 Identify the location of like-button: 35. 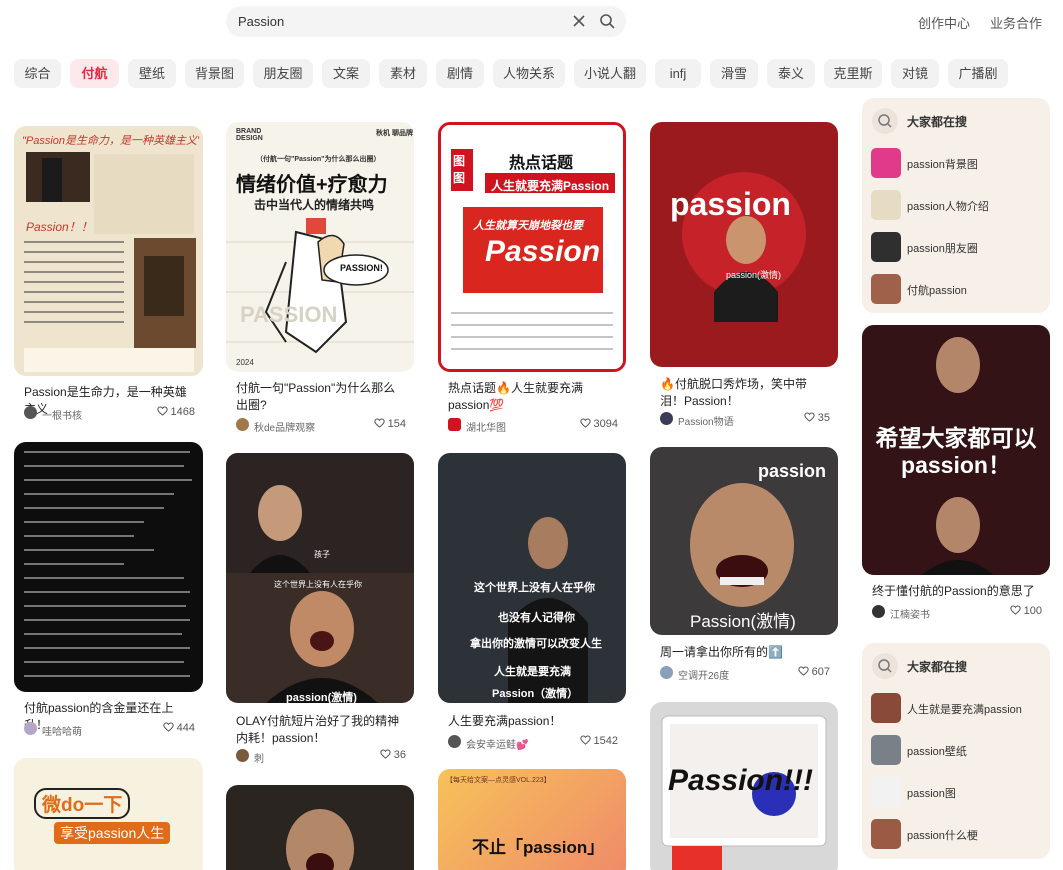
(817, 418).